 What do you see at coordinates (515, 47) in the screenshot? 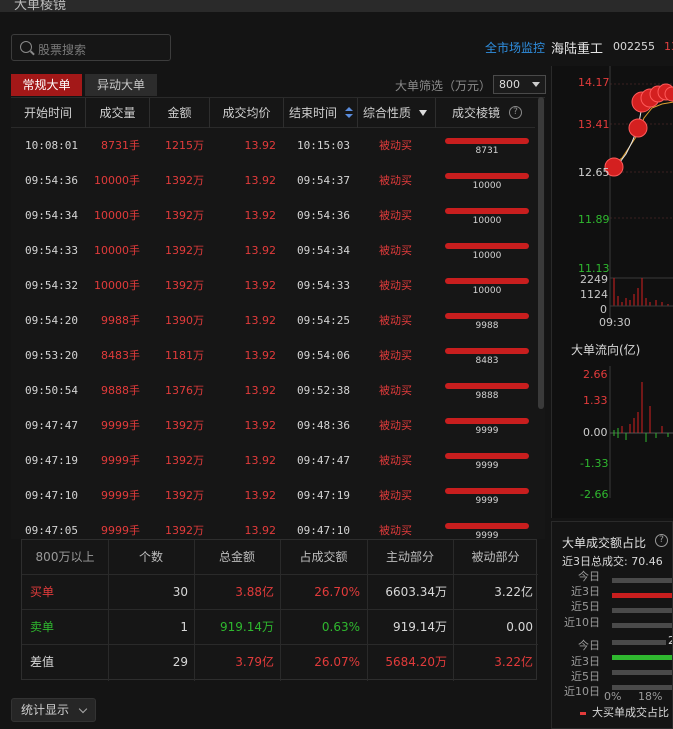
I see `market-monitor-link: 全市场监控` at bounding box center [515, 47].